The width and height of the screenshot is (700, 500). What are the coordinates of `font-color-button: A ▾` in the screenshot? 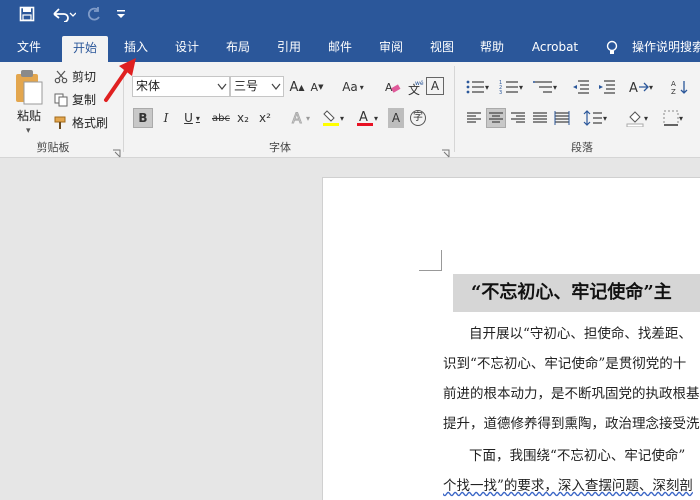 It's located at (367, 118).